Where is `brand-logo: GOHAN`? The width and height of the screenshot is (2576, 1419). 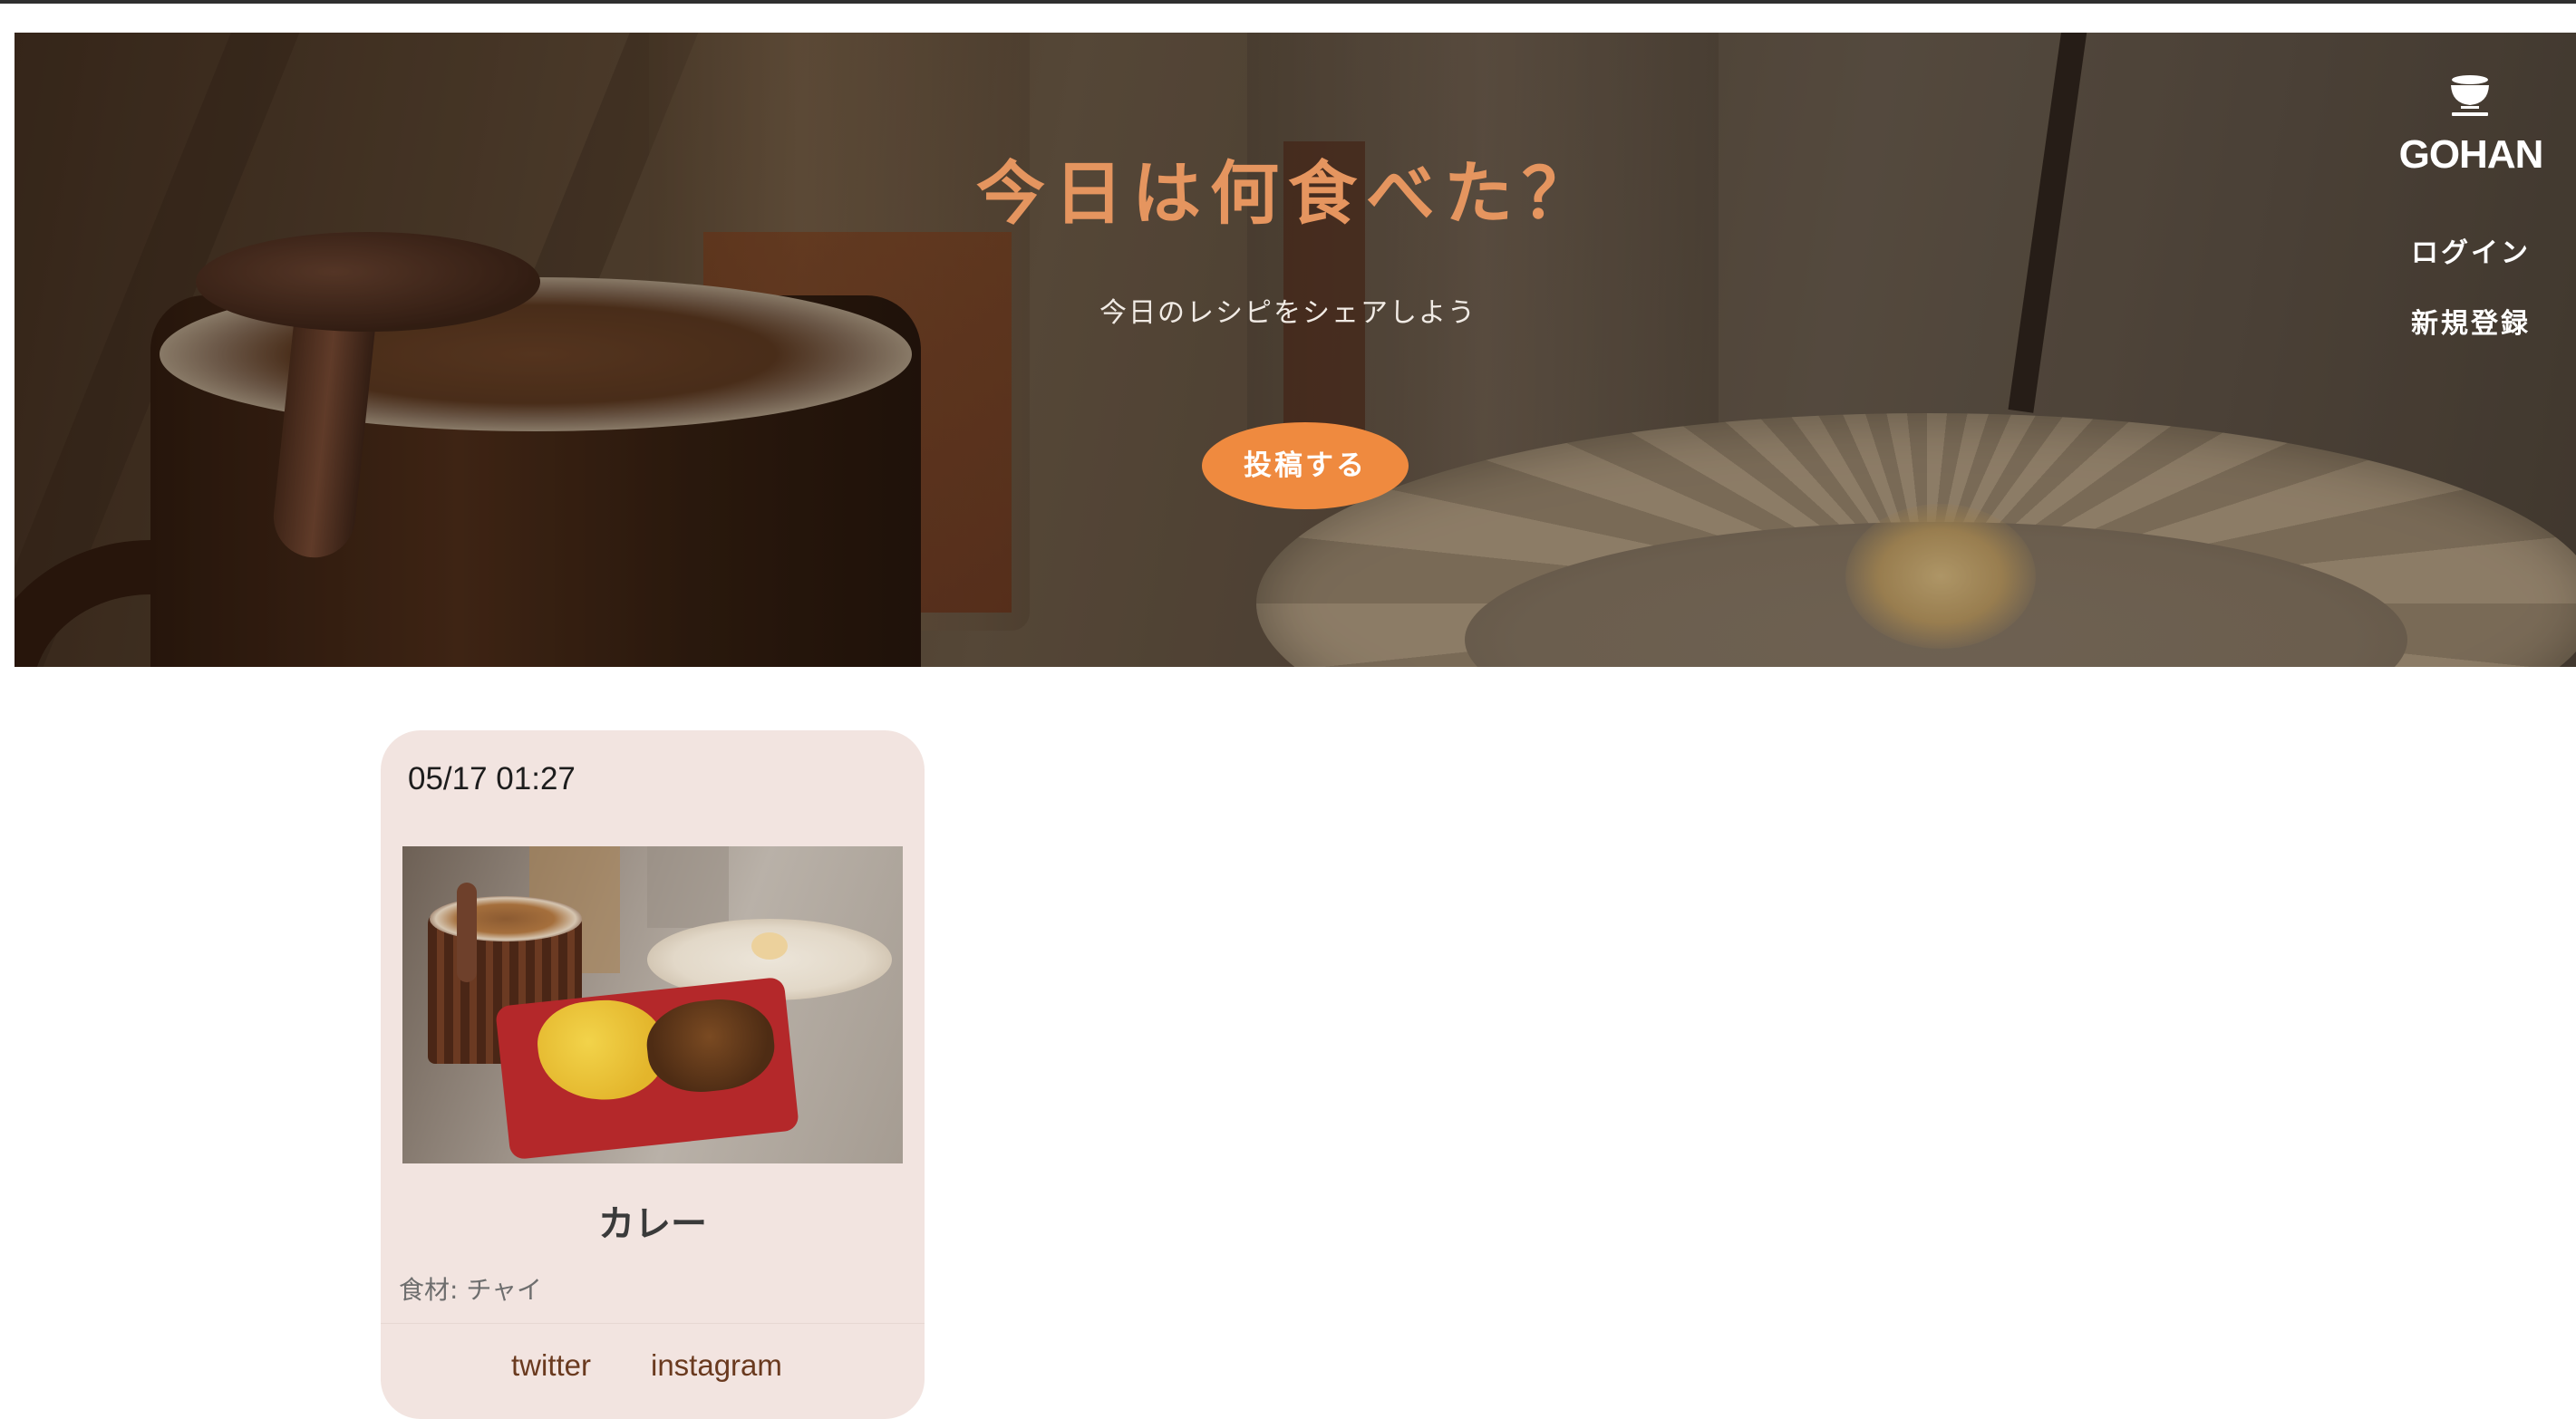
brand-logo: GOHAN is located at coordinates (2466, 155).